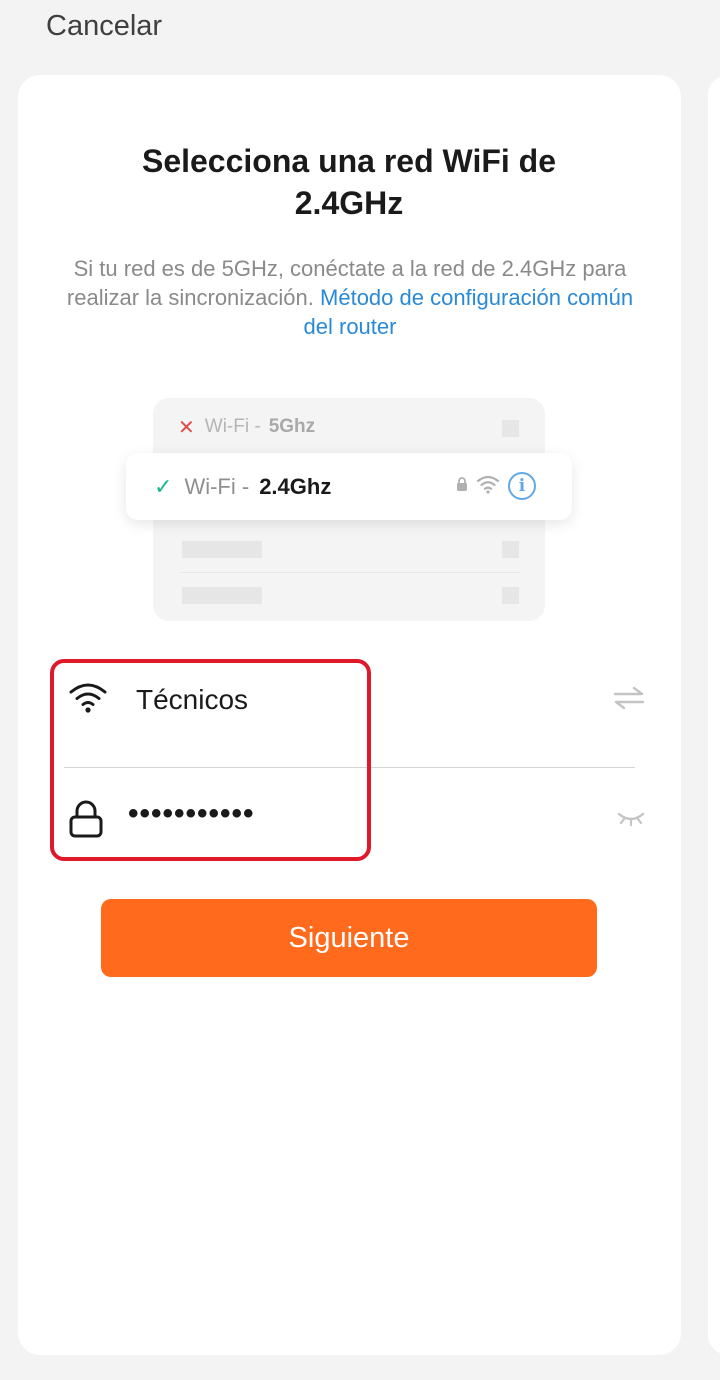 The width and height of the screenshot is (720, 1380). I want to click on wifi-24g-icons: i, so click(496, 486).